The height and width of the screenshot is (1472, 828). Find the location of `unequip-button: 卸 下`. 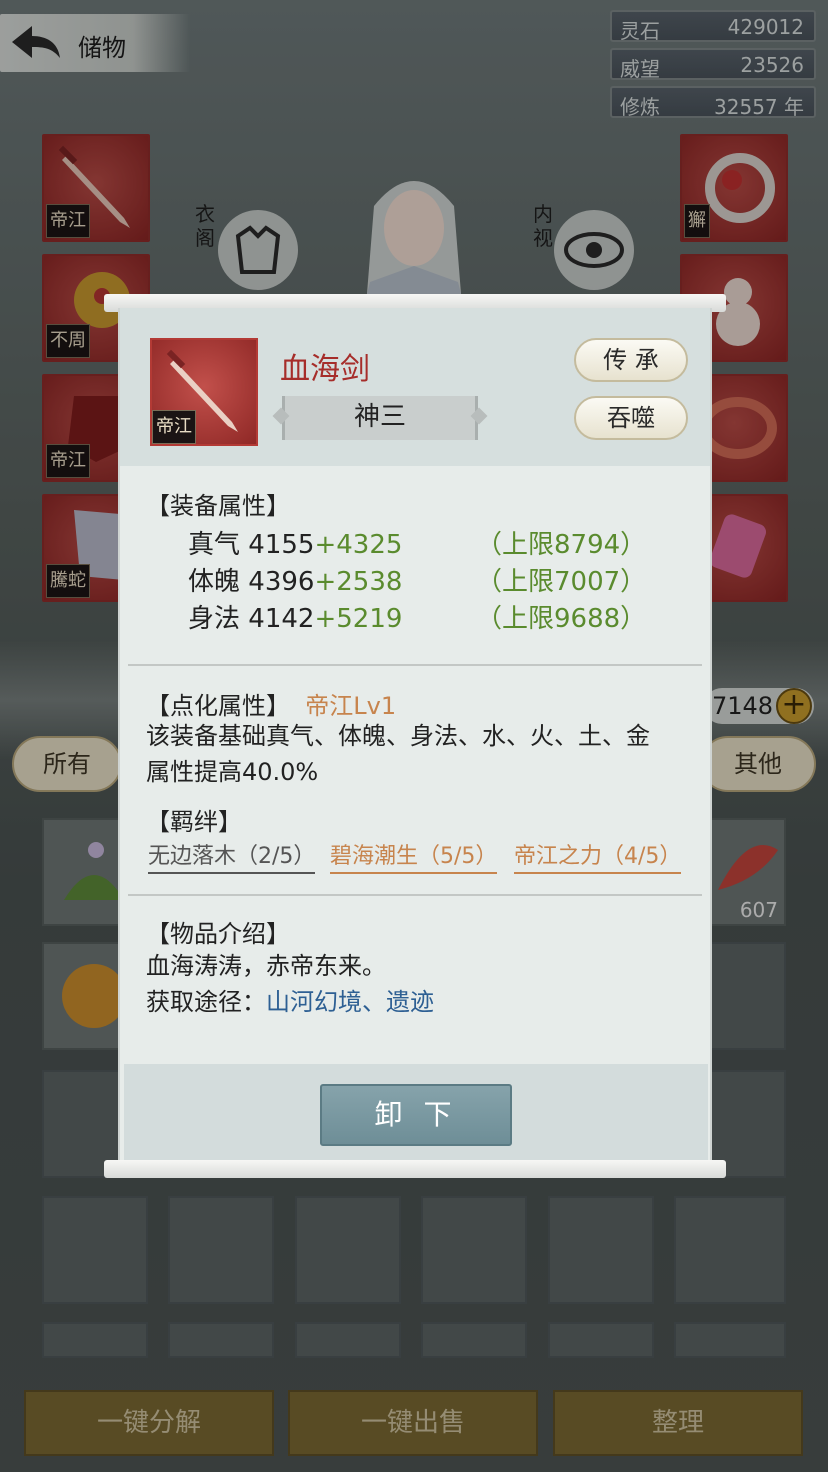

unequip-button: 卸 下 is located at coordinates (416, 1115).